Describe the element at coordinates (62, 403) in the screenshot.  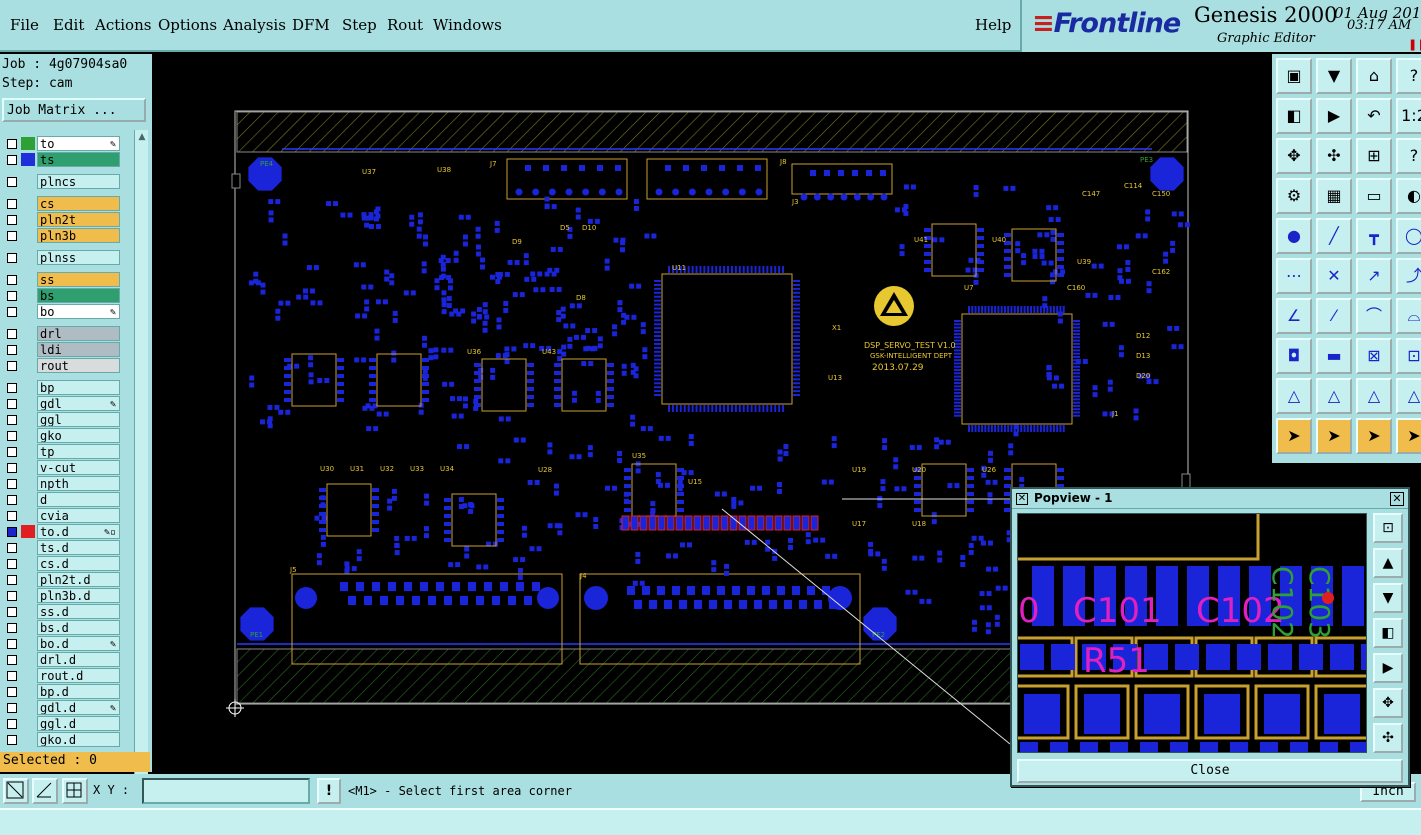
I see `layer-row-gdl: gdl ✎` at that location.